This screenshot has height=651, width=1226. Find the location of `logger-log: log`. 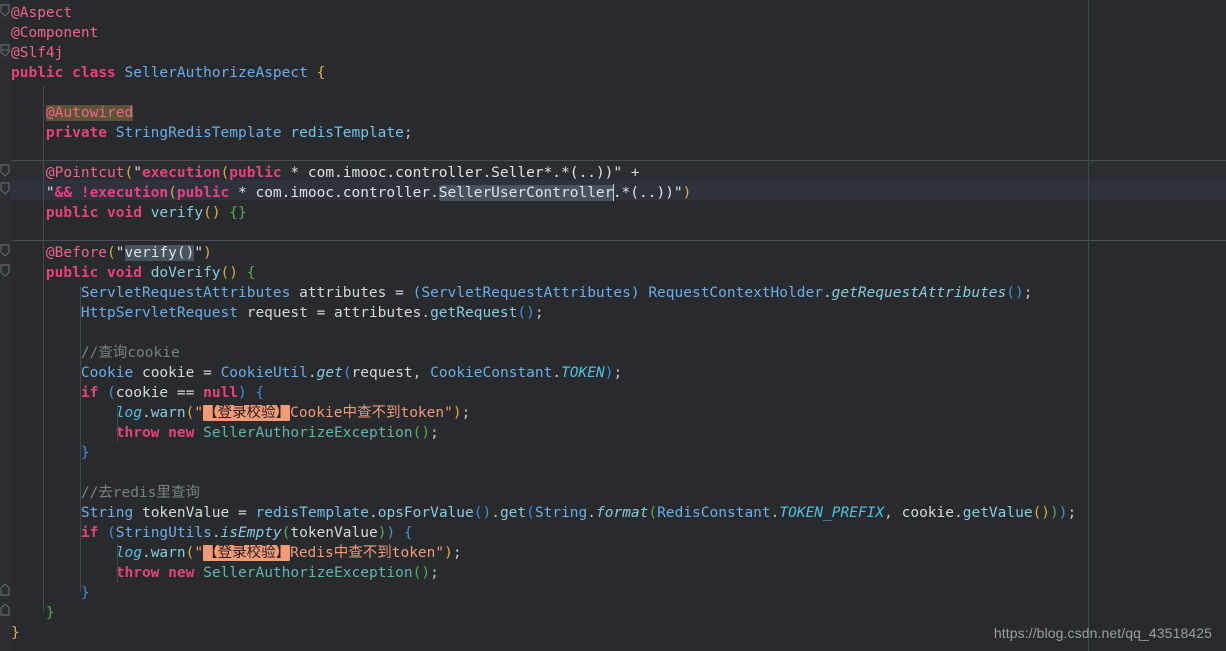

logger-log: log is located at coordinates (128, 413).